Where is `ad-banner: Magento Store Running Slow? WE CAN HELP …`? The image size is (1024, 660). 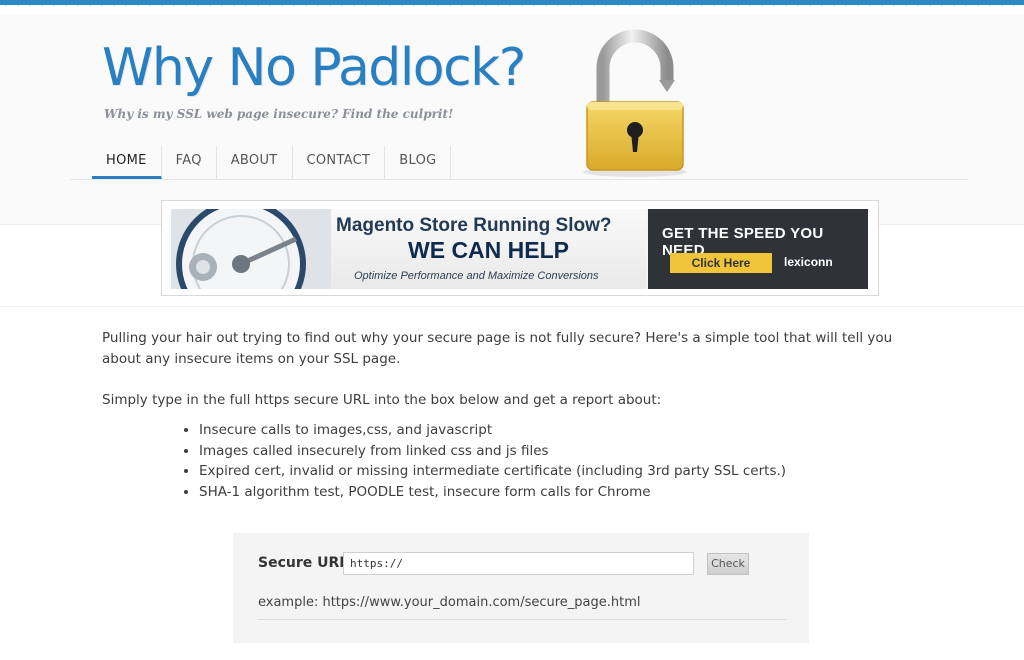 ad-banner: Magento Store Running Slow? WE CAN HELP … is located at coordinates (520, 248).